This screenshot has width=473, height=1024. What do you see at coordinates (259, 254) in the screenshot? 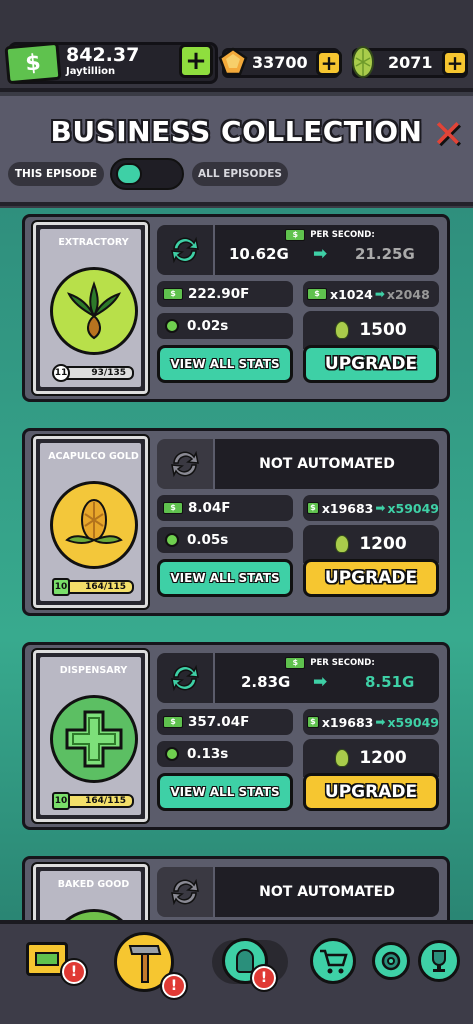
I see `per-second-current: 10.62G` at bounding box center [259, 254].